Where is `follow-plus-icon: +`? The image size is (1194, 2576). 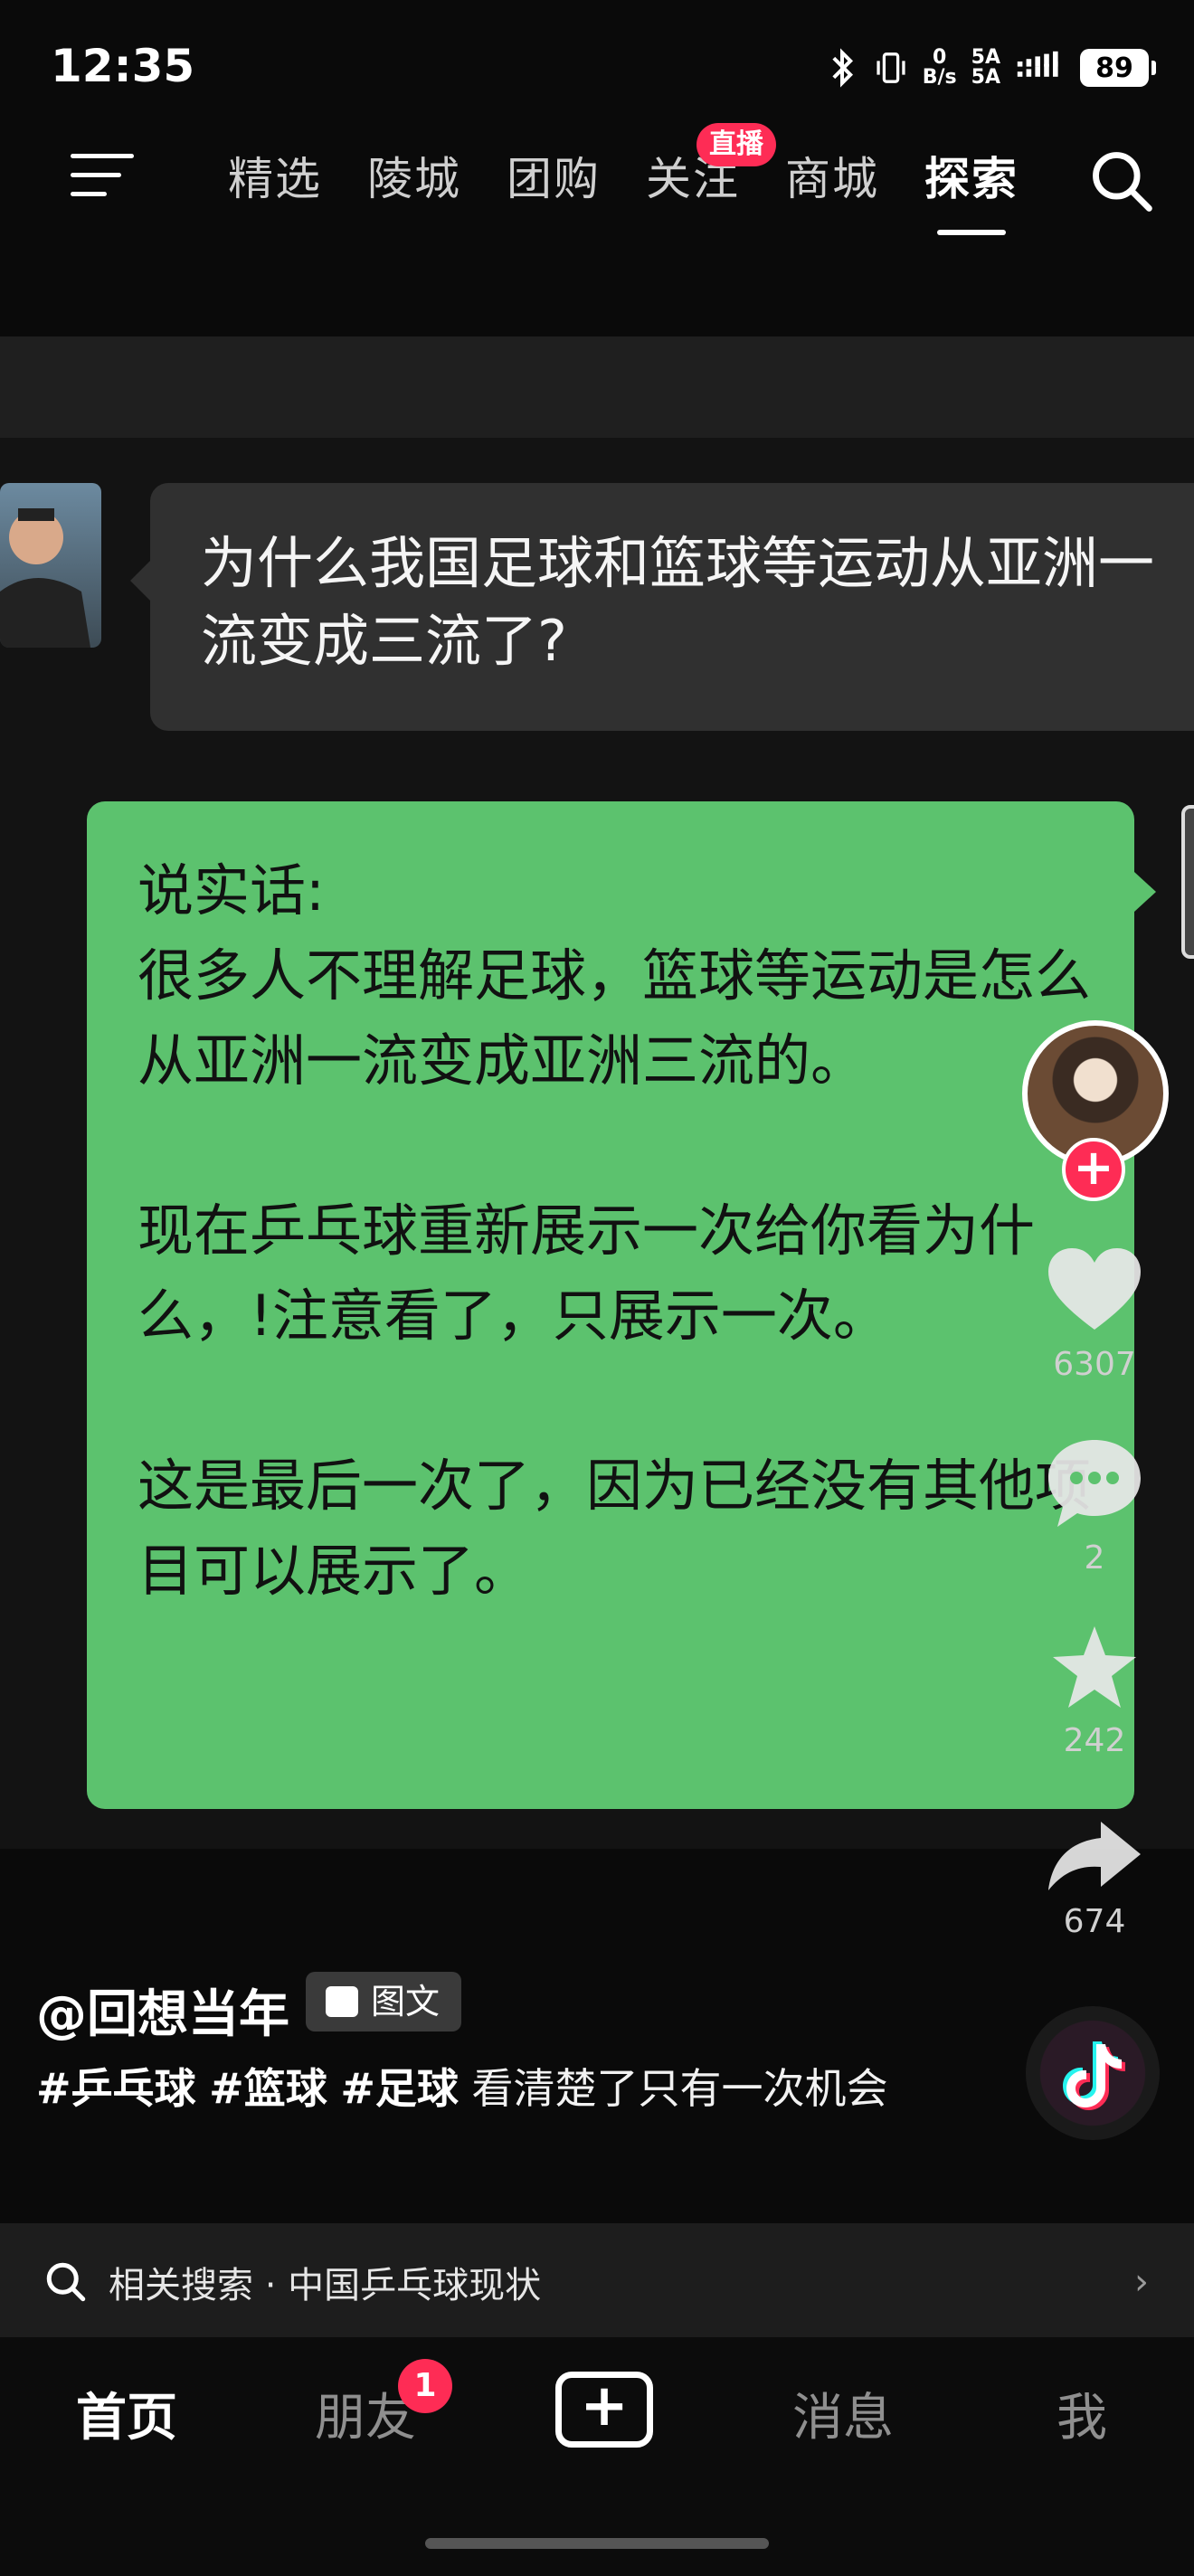
follow-plus-icon: + is located at coordinates (1093, 1169).